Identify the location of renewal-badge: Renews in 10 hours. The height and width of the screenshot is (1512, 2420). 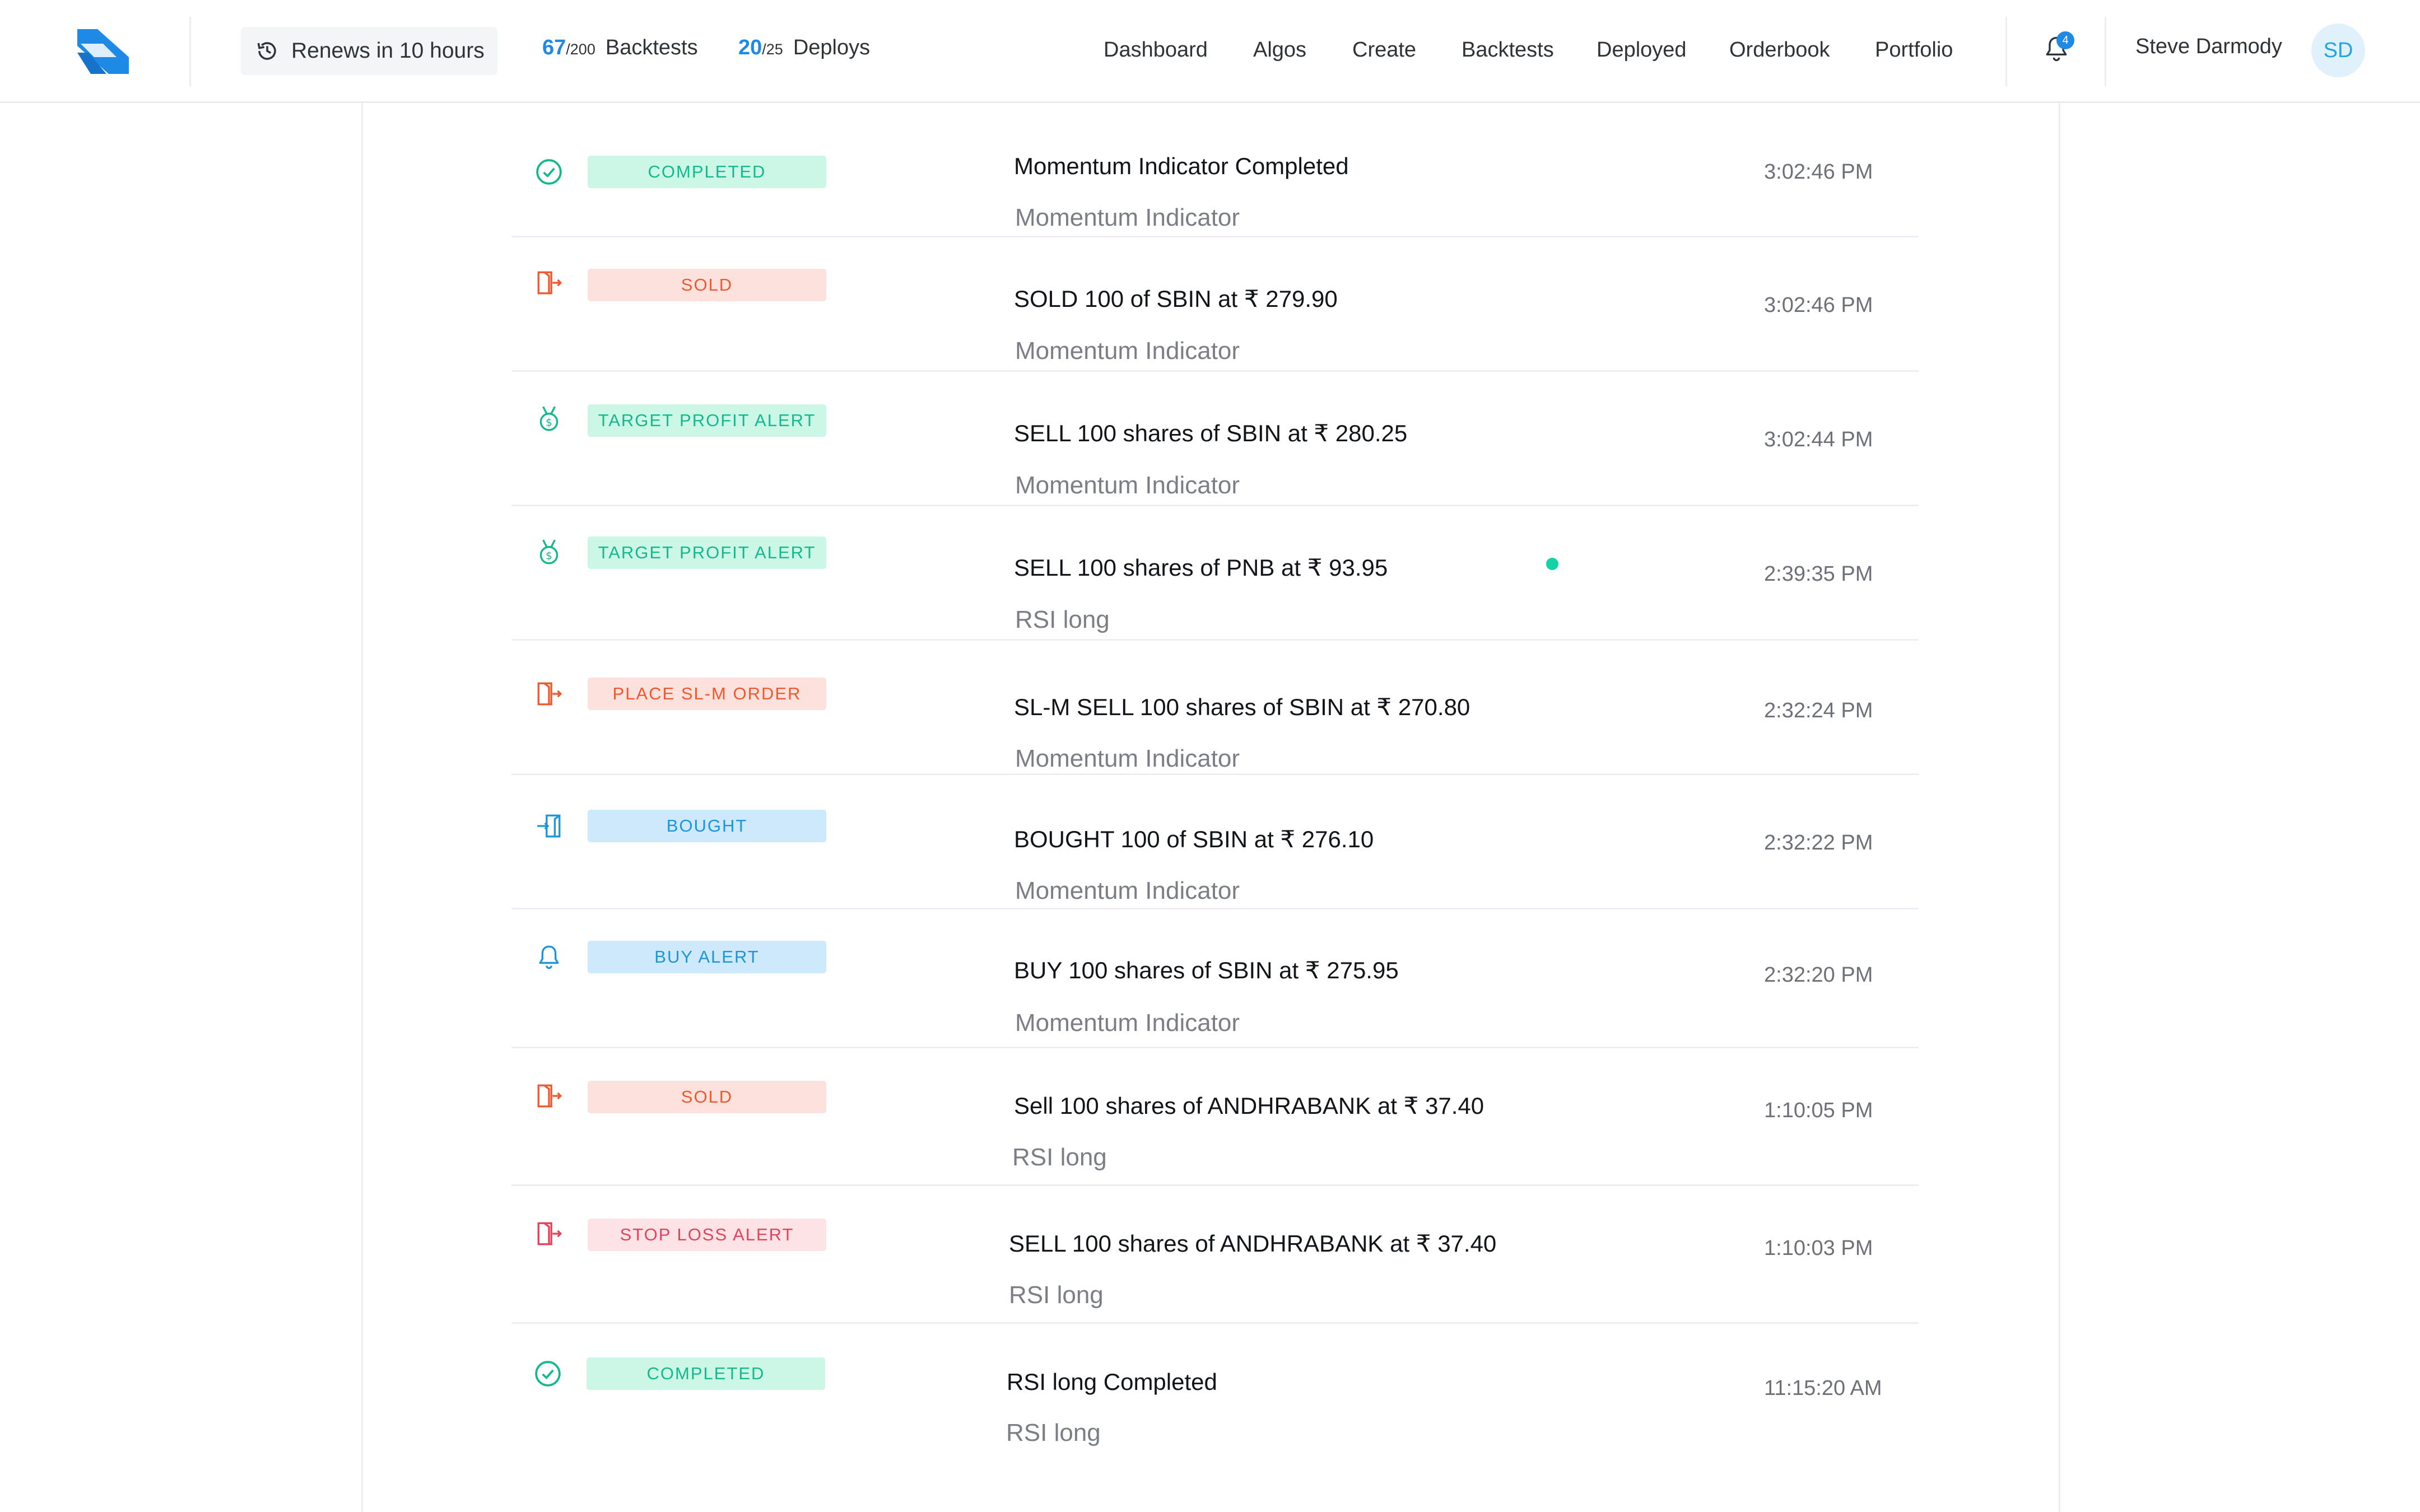
(369, 51).